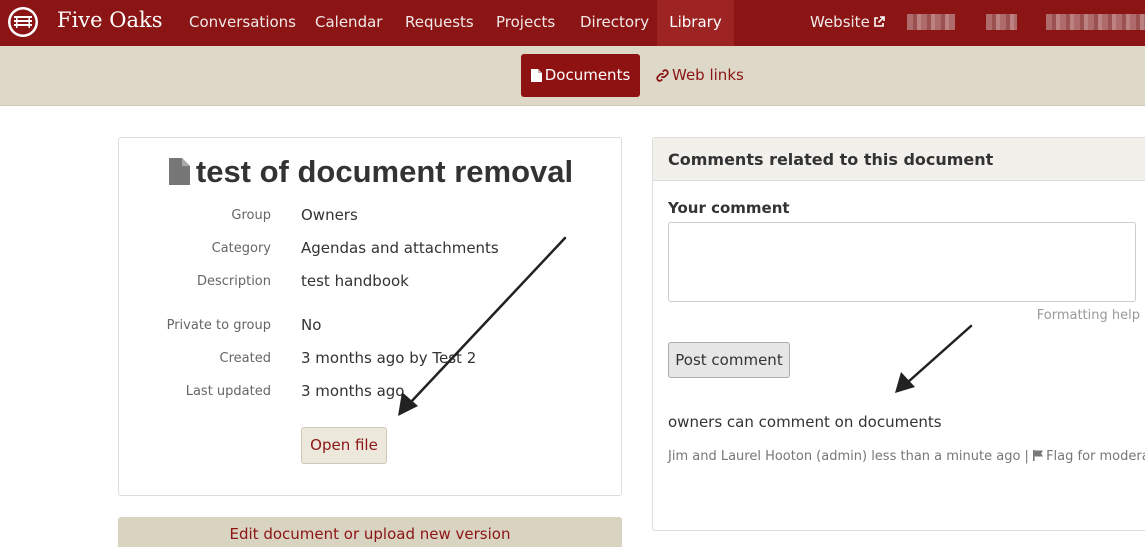 The image size is (1145, 551). What do you see at coordinates (831, 159) in the screenshot?
I see `comments-header-title: Comments related to this document` at bounding box center [831, 159].